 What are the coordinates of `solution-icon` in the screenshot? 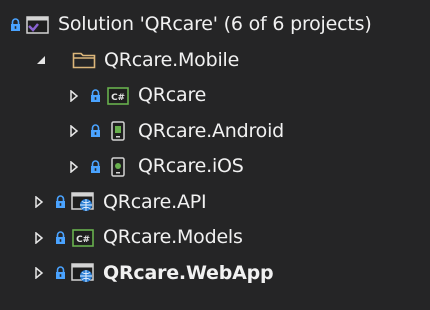 It's located at (38, 25).